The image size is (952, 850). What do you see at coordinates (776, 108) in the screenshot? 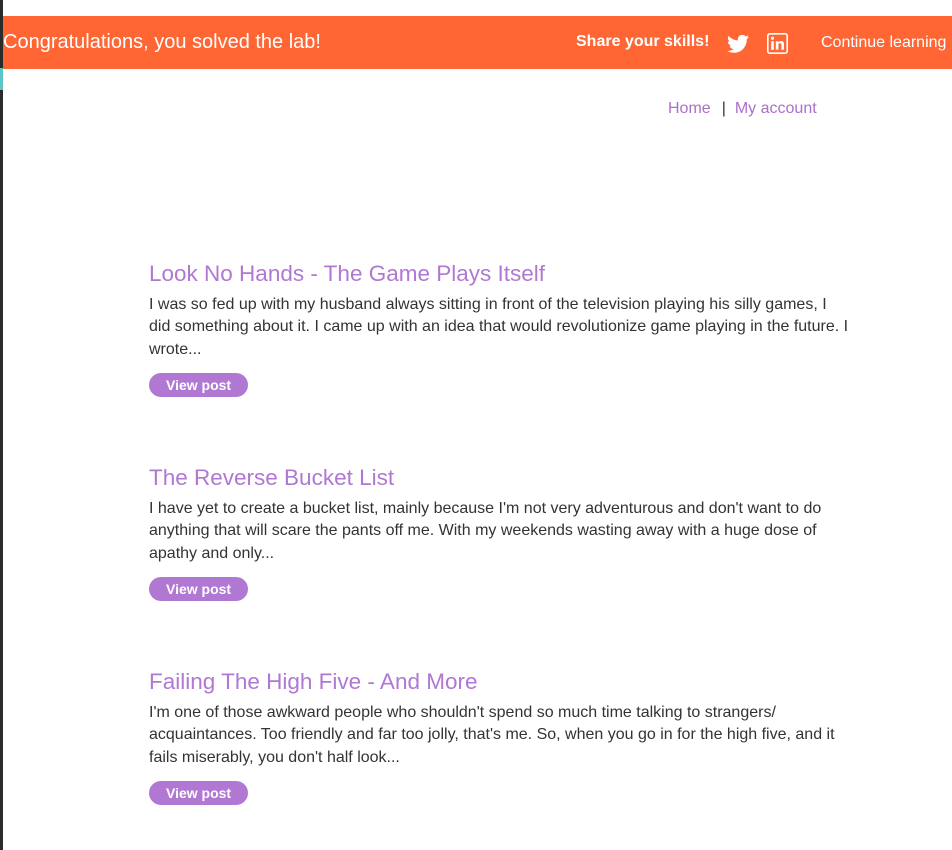
I see `nav-my-account-link: My account` at bounding box center [776, 108].